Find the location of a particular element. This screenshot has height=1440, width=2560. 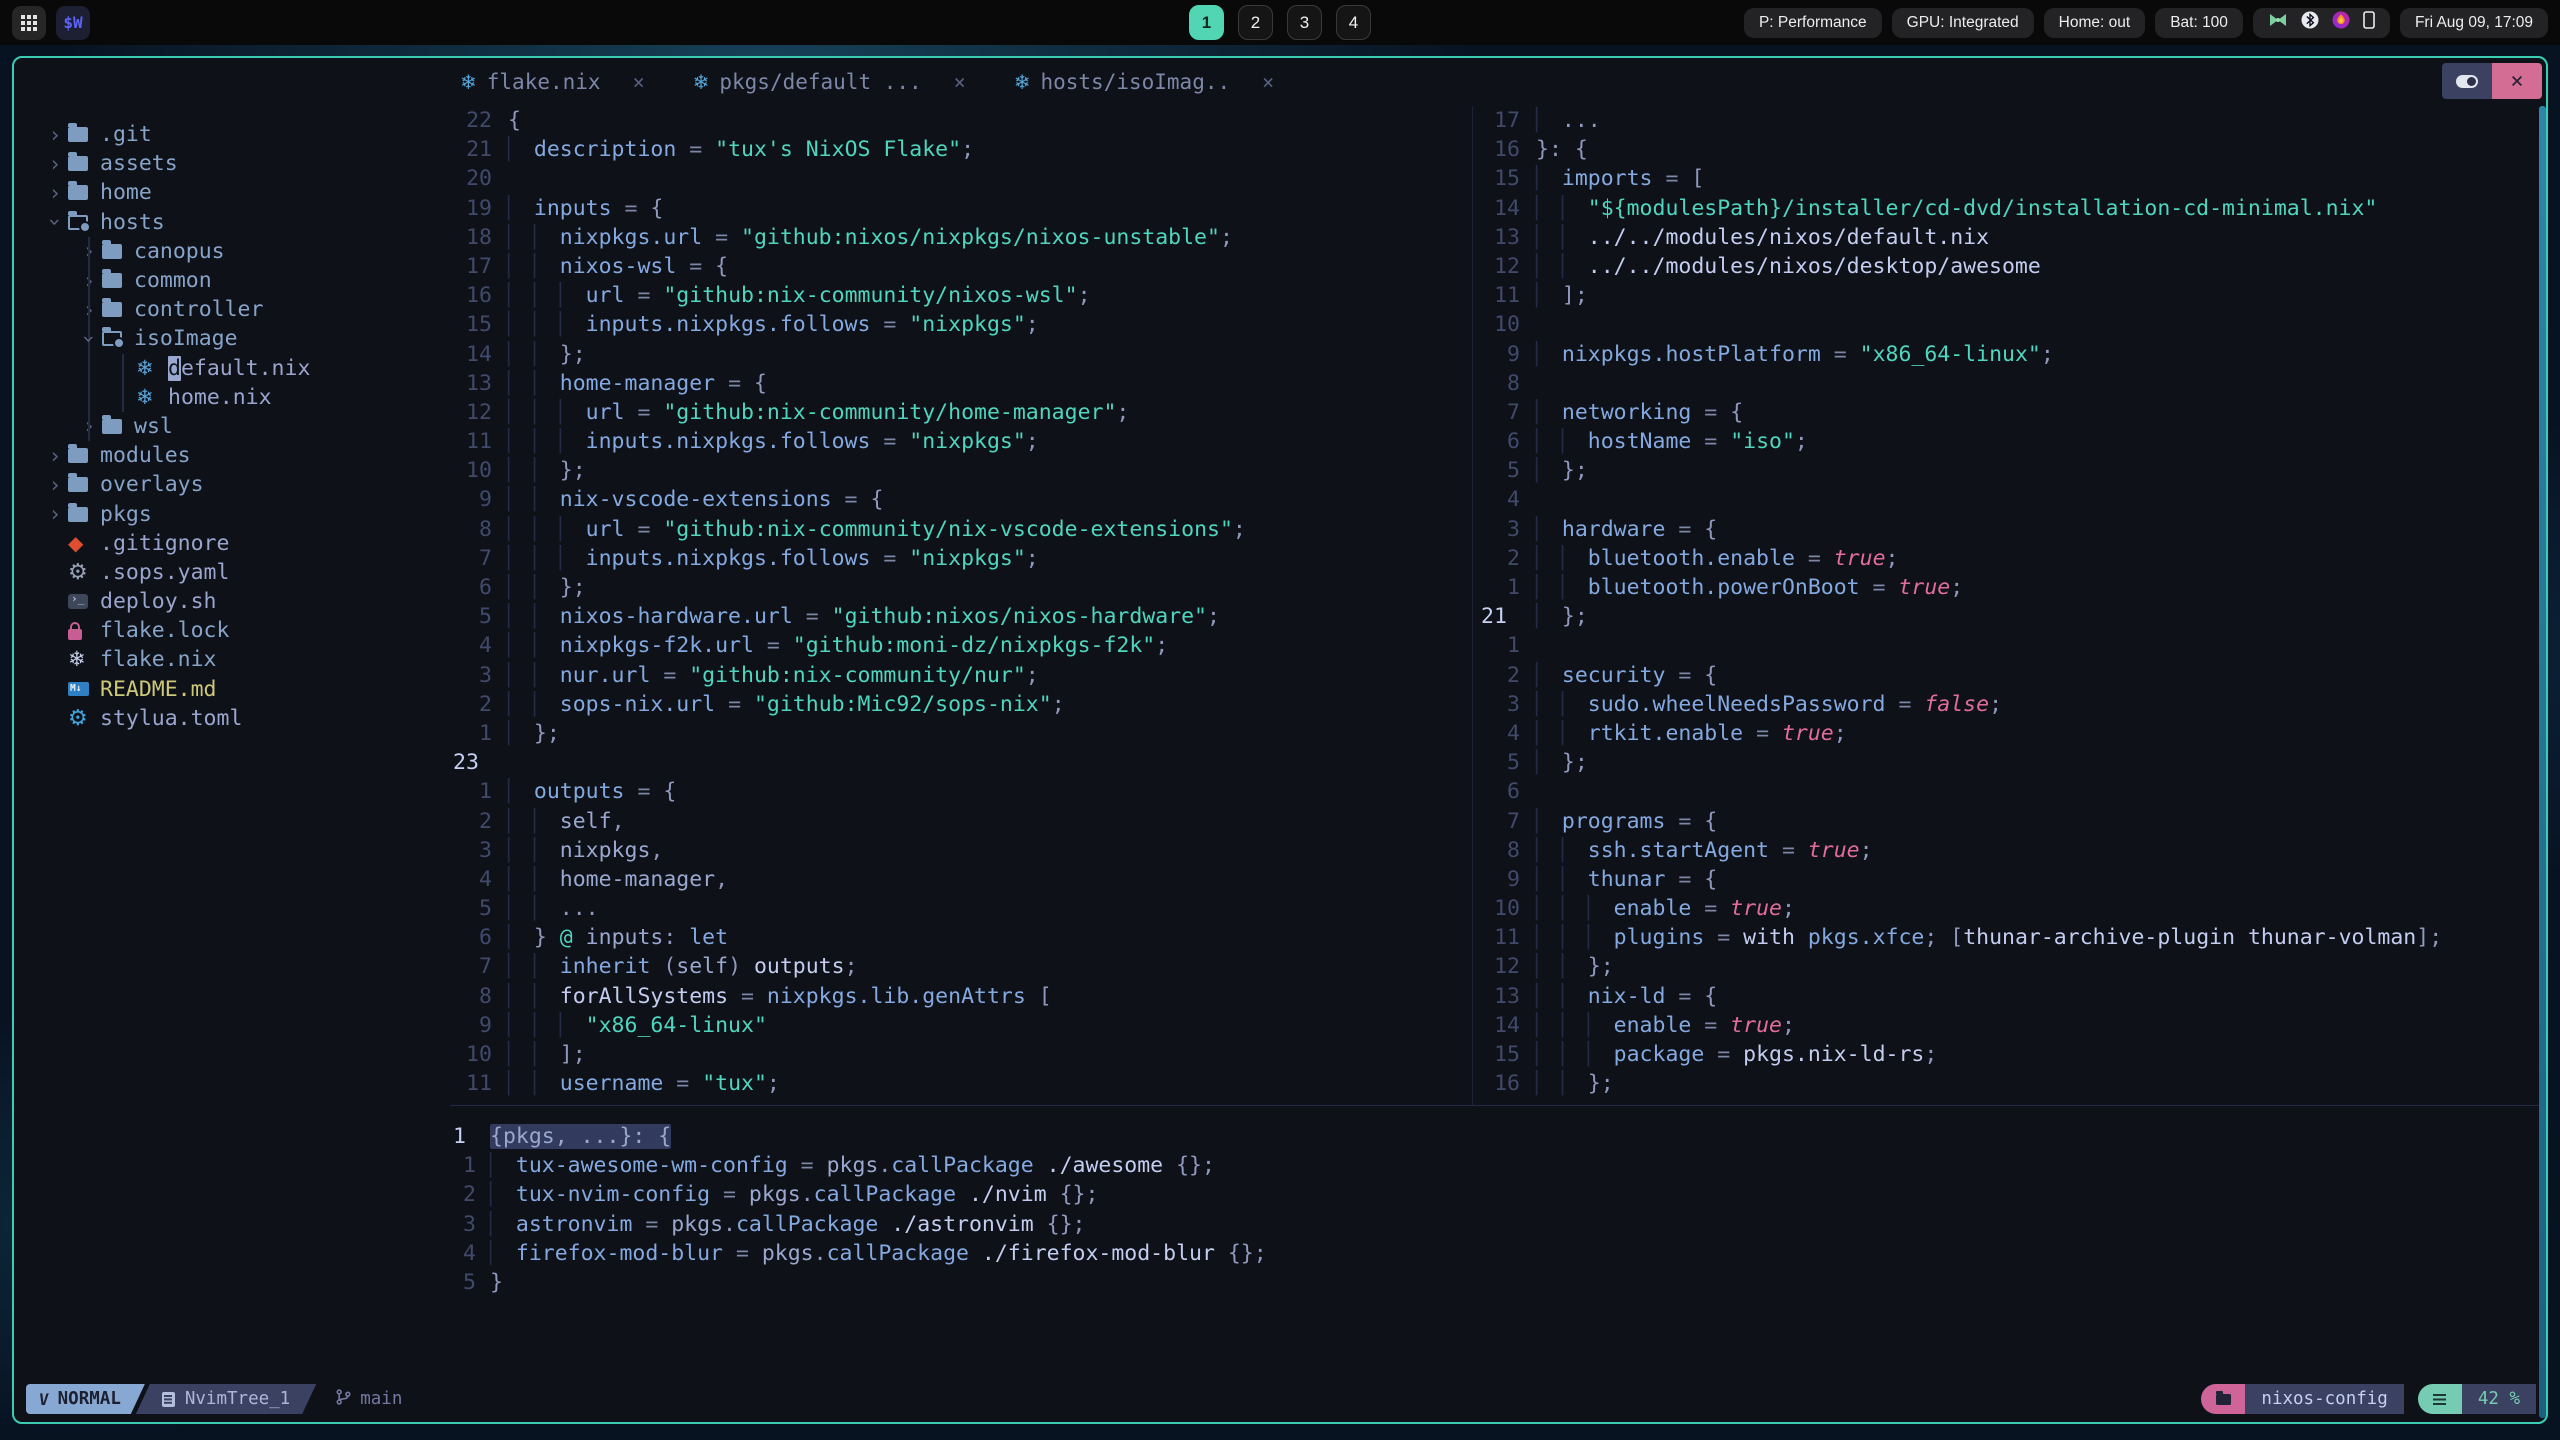

code-line: 3 ▏ ▏ sudo.wheelNeedsPassword = false; is located at coordinates (2012, 704).